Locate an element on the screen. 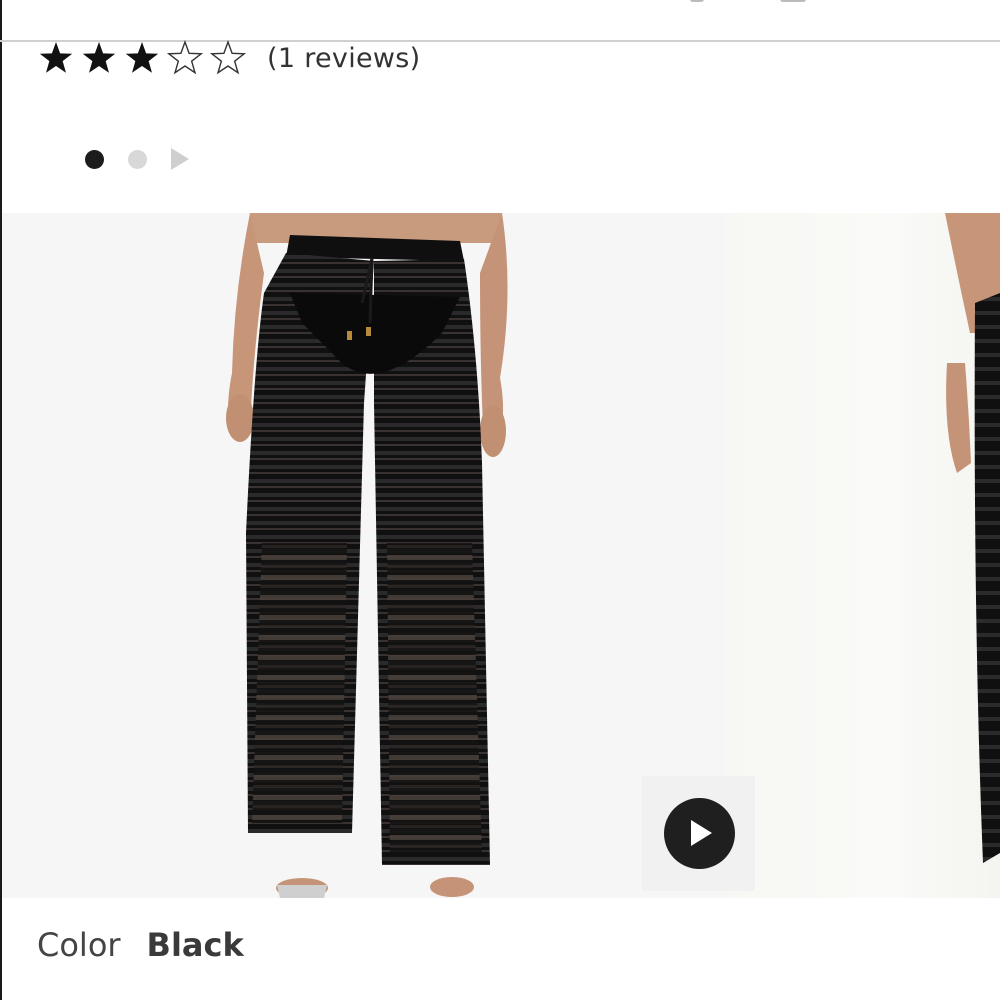 The height and width of the screenshot is (1000, 1000). rating-stars is located at coordinates (143, 58).